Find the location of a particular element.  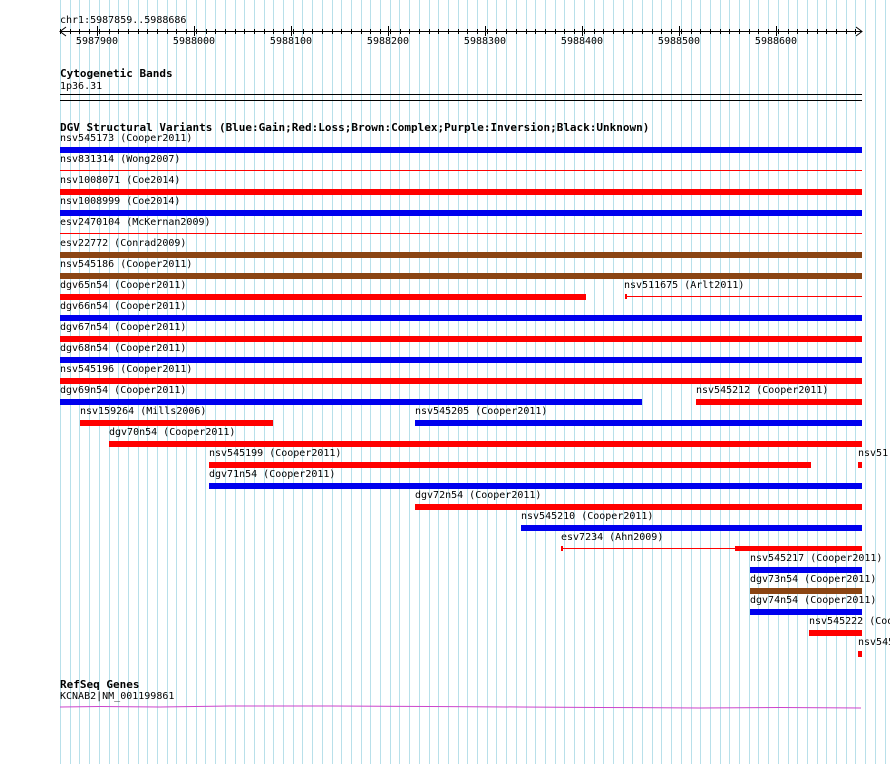

cytoband-track-title: Cytogenetic Bands is located at coordinates (116, 73).